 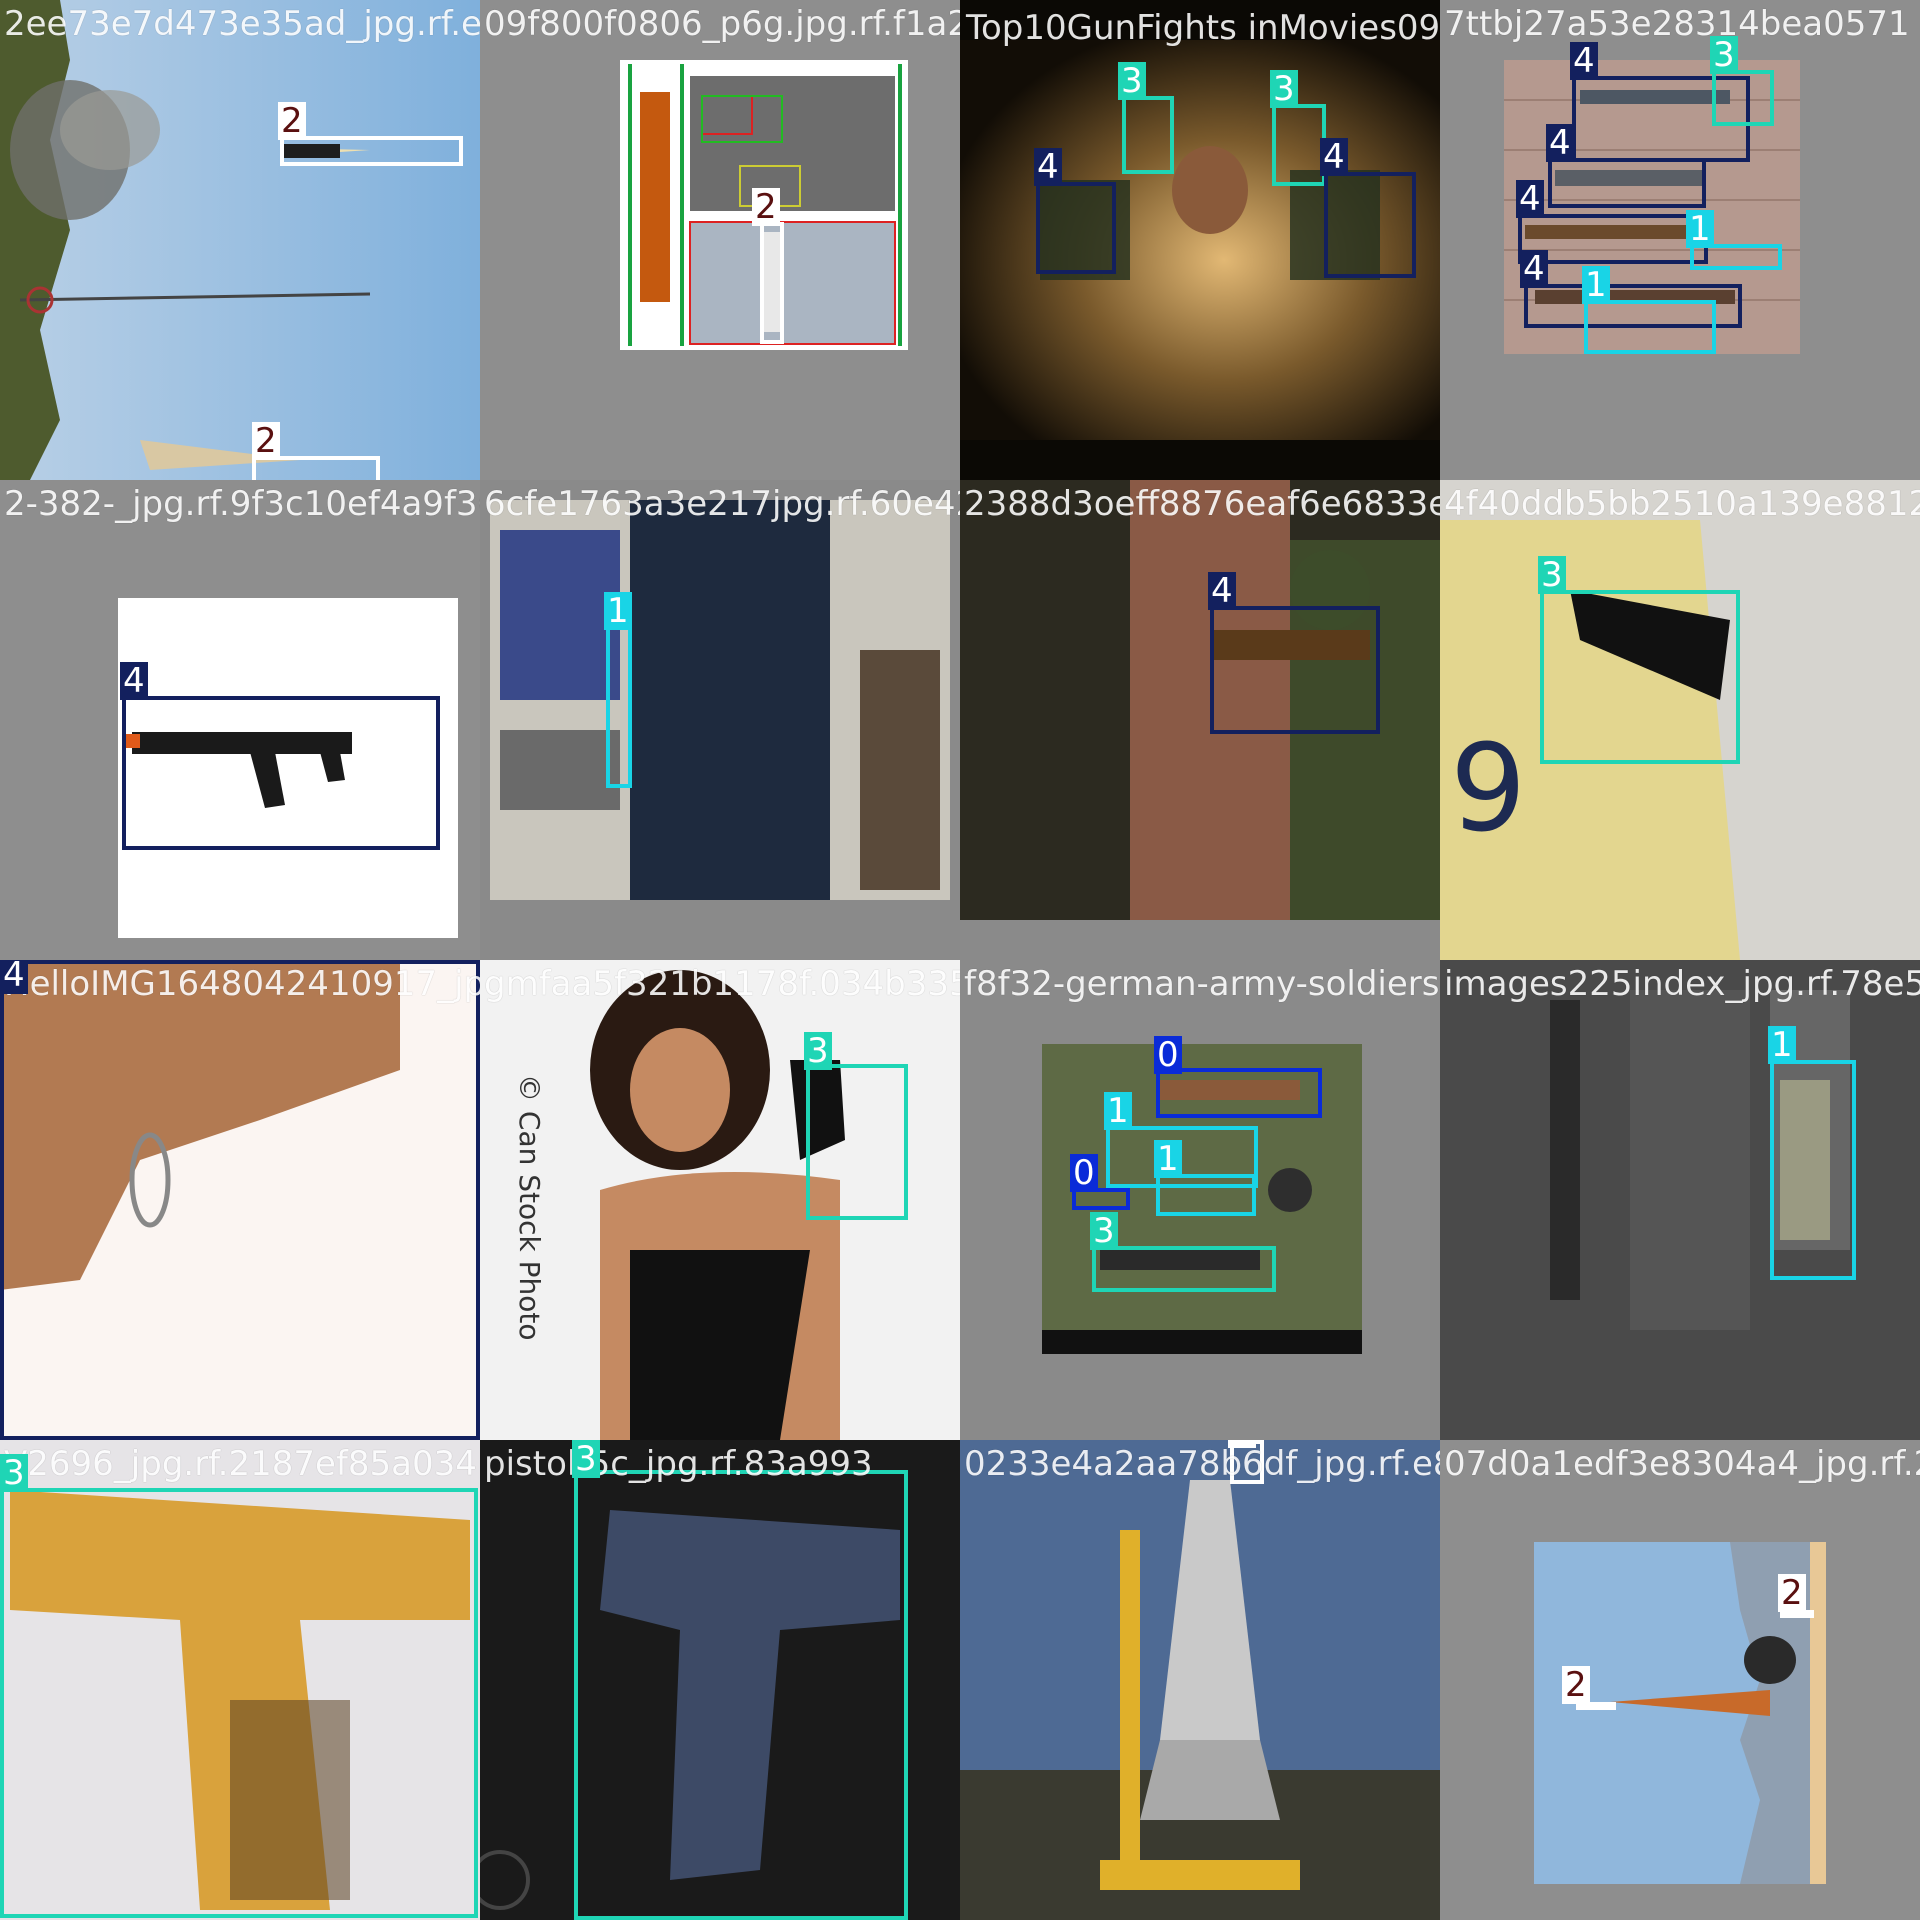 I want to click on tile-holster-knife: images225index_jpg.rf.78e5 1, so click(x=1680, y=1200).